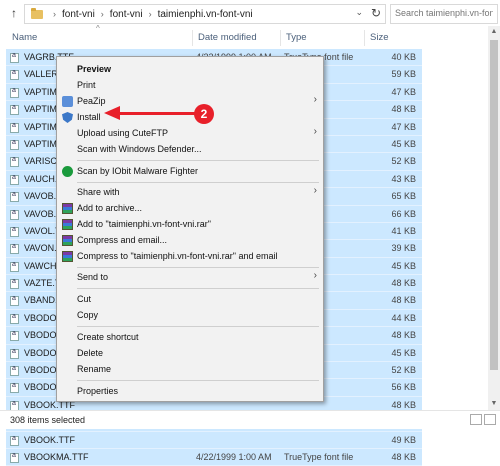  What do you see at coordinates (403, 370) in the screenshot?
I see `file-size: 52 KB` at bounding box center [403, 370].